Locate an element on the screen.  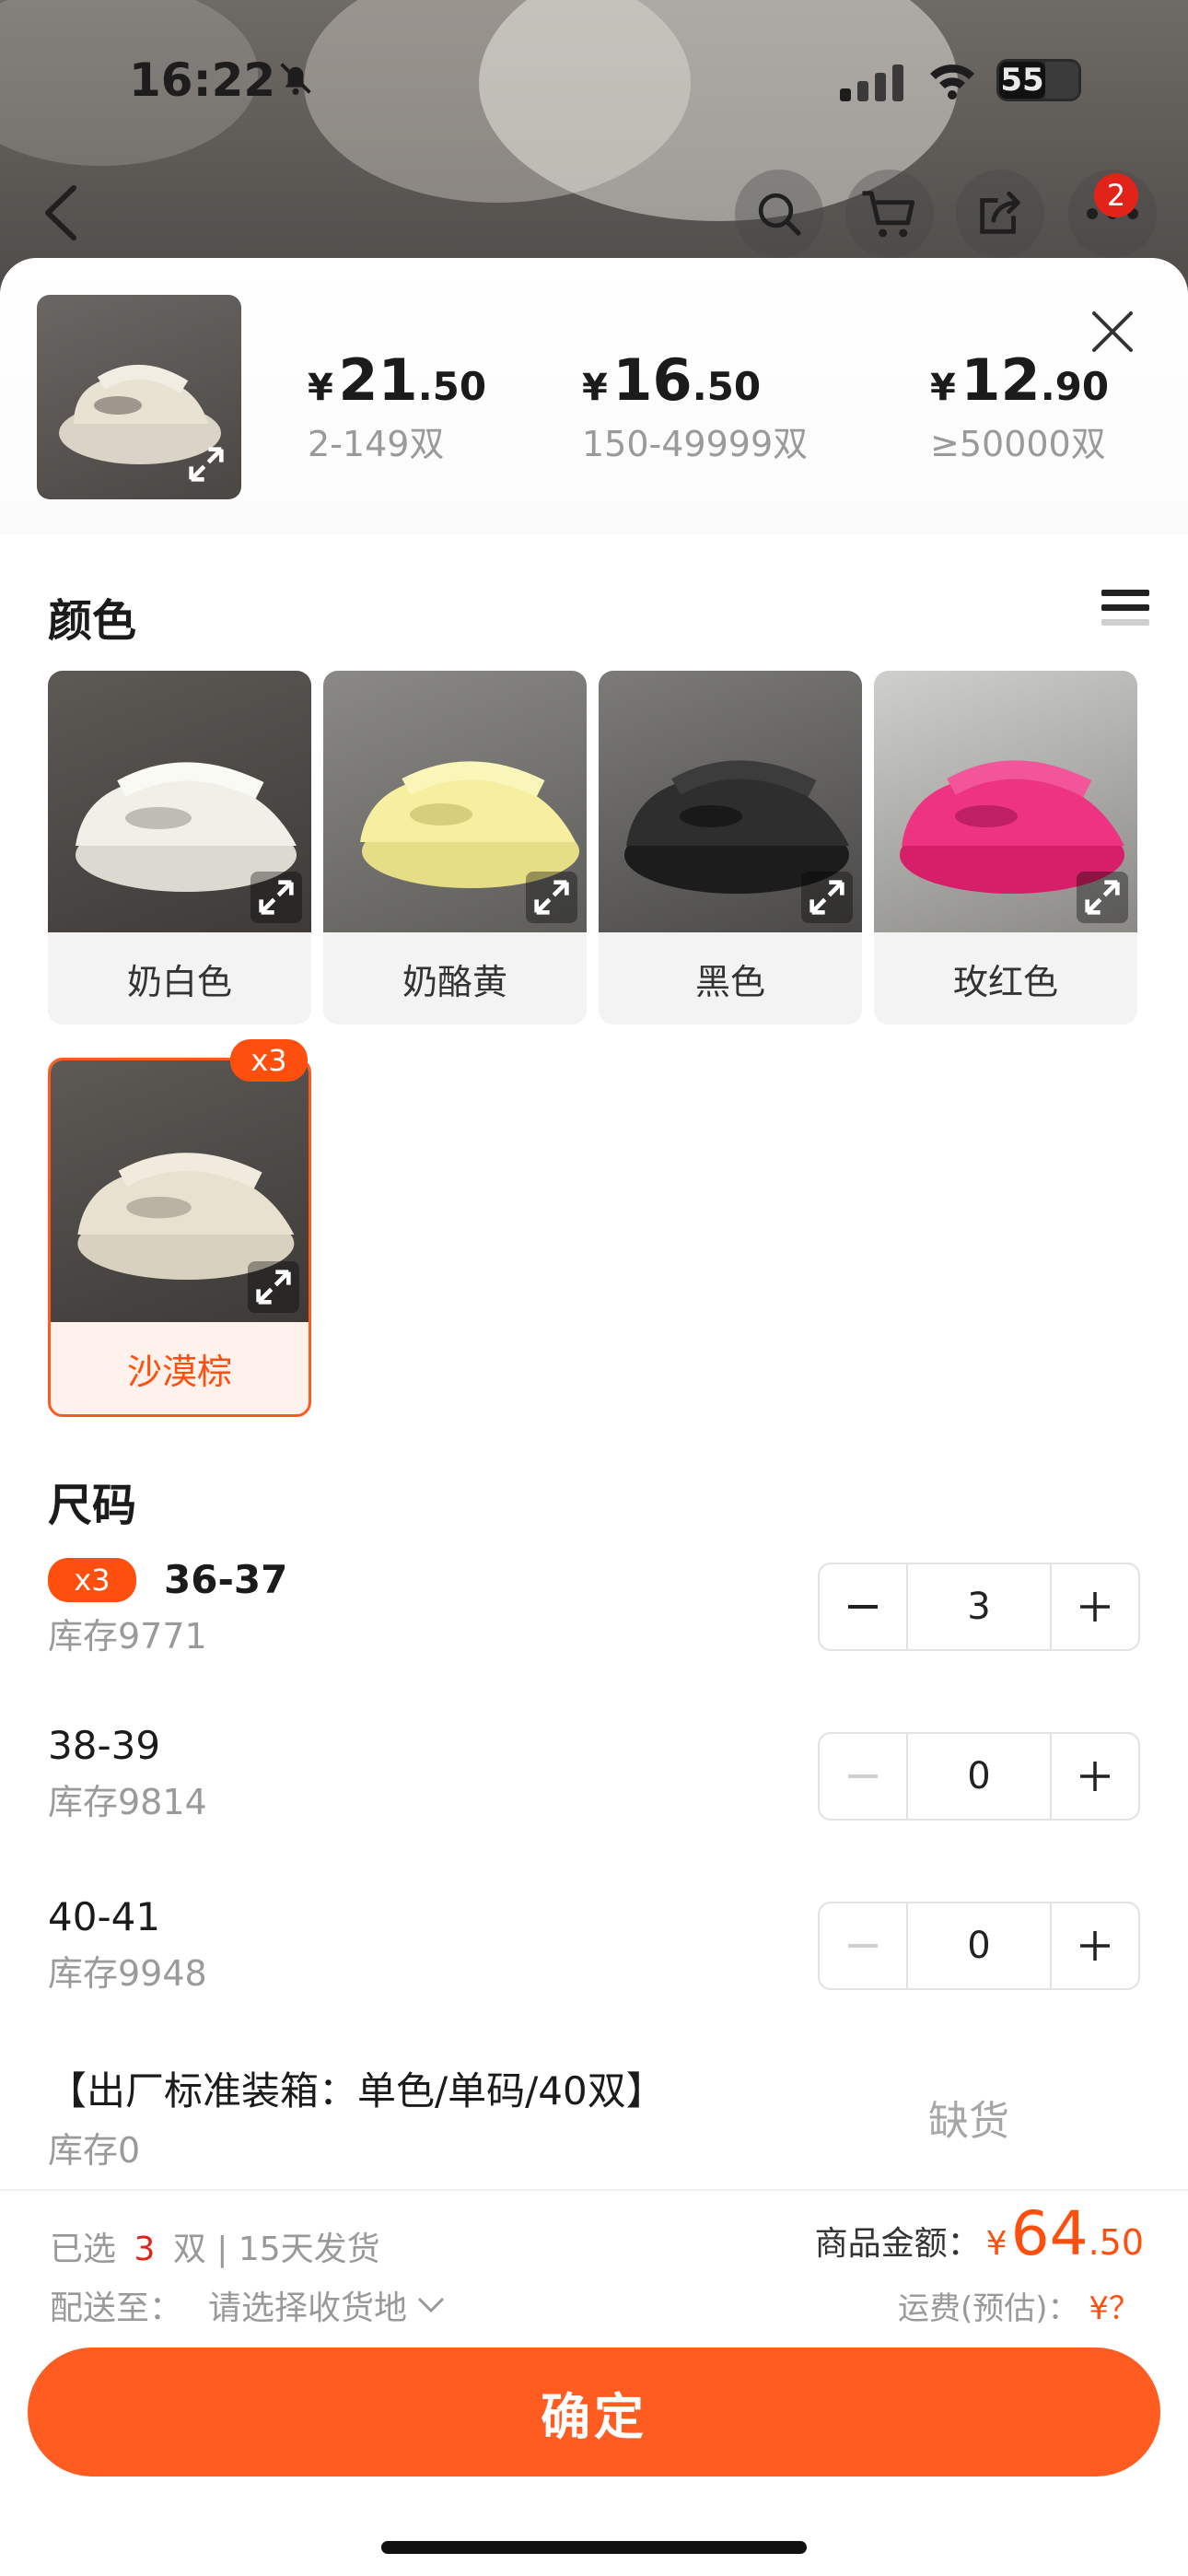
tier-range: 150-49999双 is located at coordinates (695, 444).